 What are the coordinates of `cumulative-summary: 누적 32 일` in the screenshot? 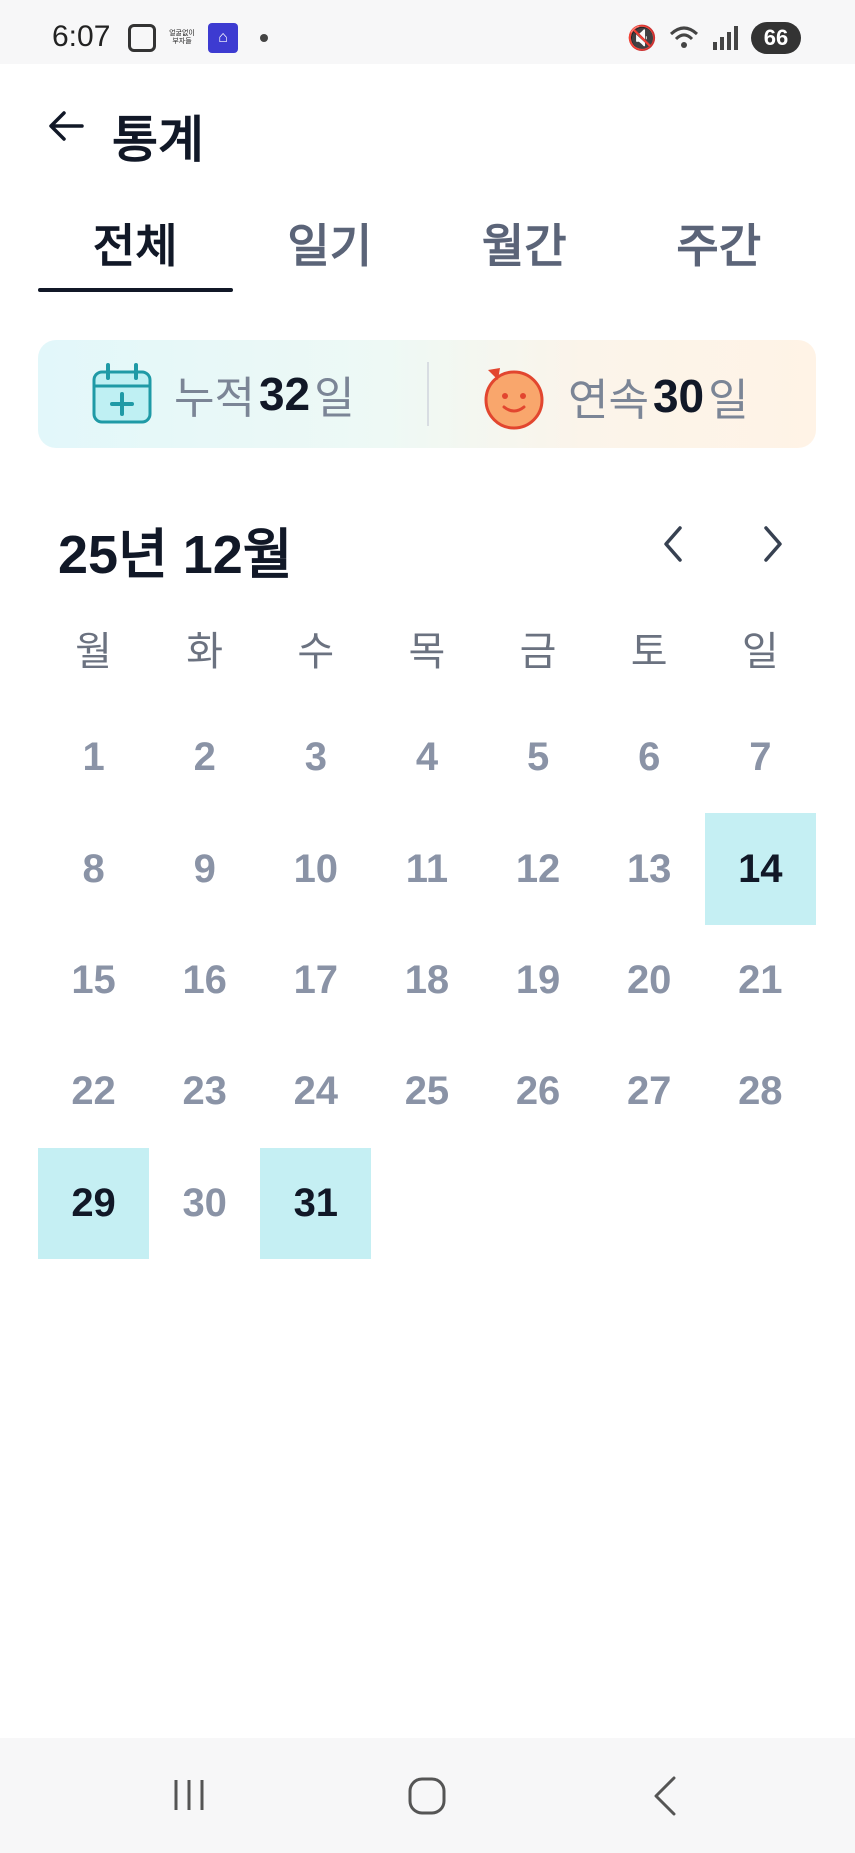 It's located at (221, 394).